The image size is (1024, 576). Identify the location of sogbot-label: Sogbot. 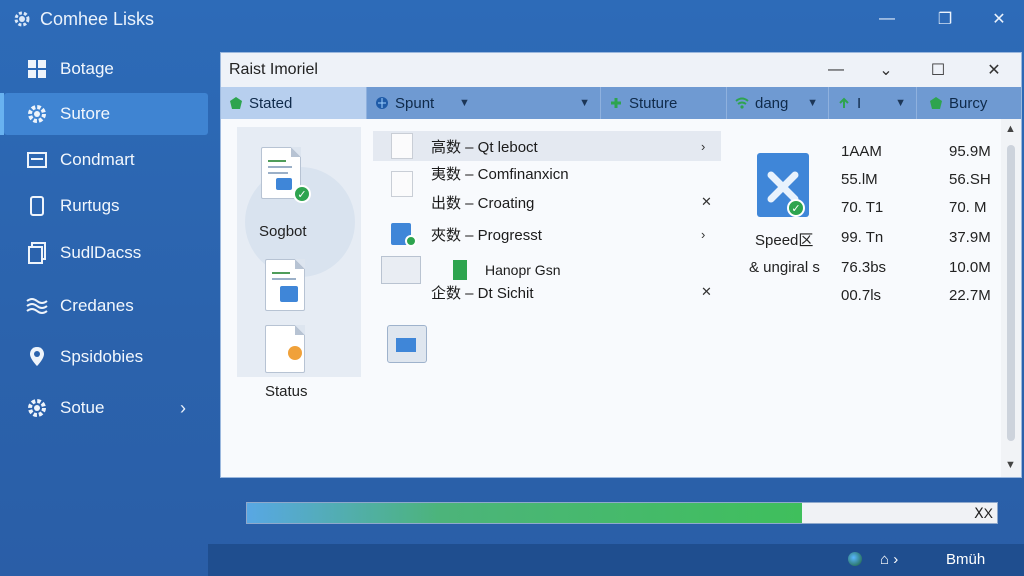
(283, 231).